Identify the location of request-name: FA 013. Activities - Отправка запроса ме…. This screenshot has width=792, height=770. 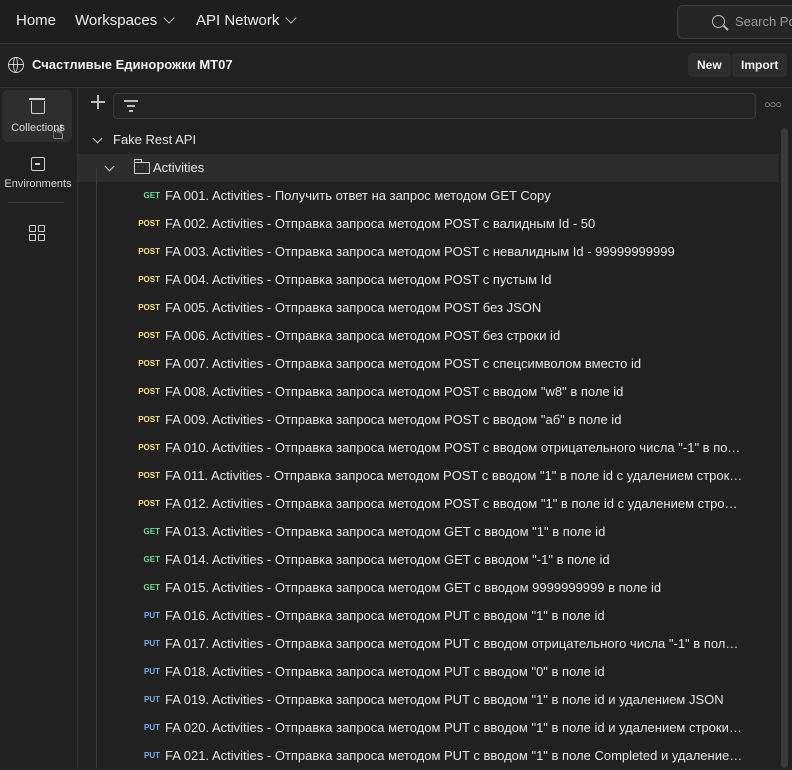
(385, 531).